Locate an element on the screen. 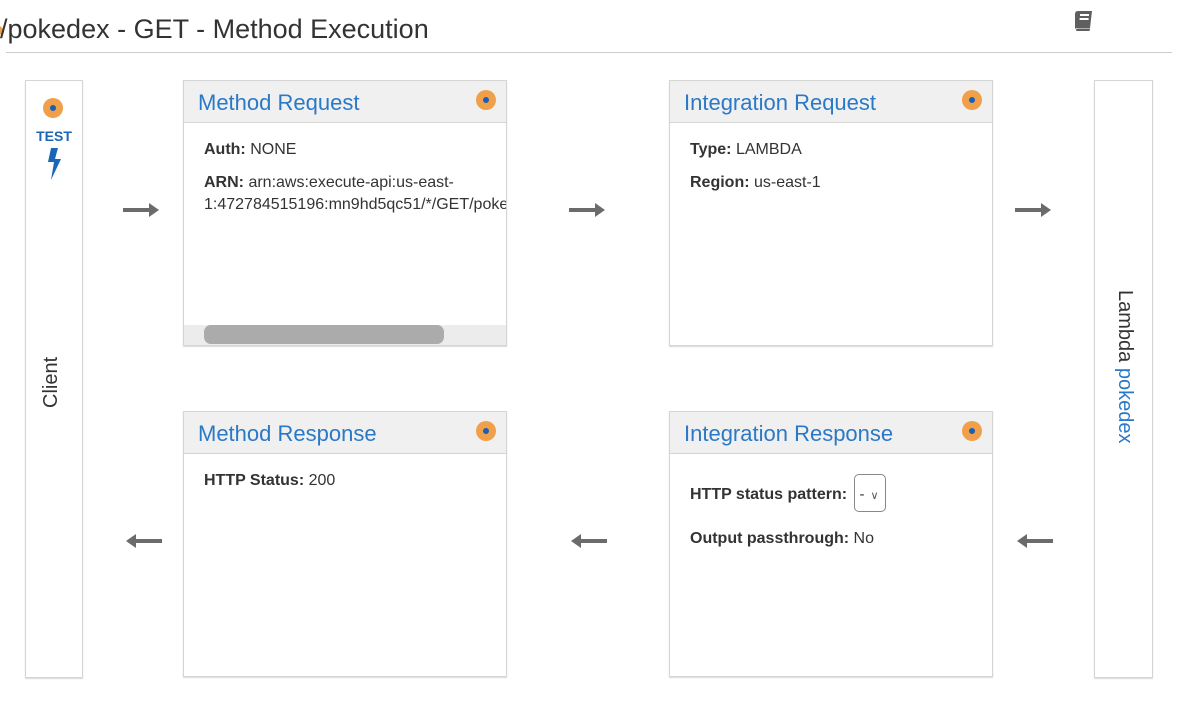  status-pattern-selected: - is located at coordinates (862, 494).